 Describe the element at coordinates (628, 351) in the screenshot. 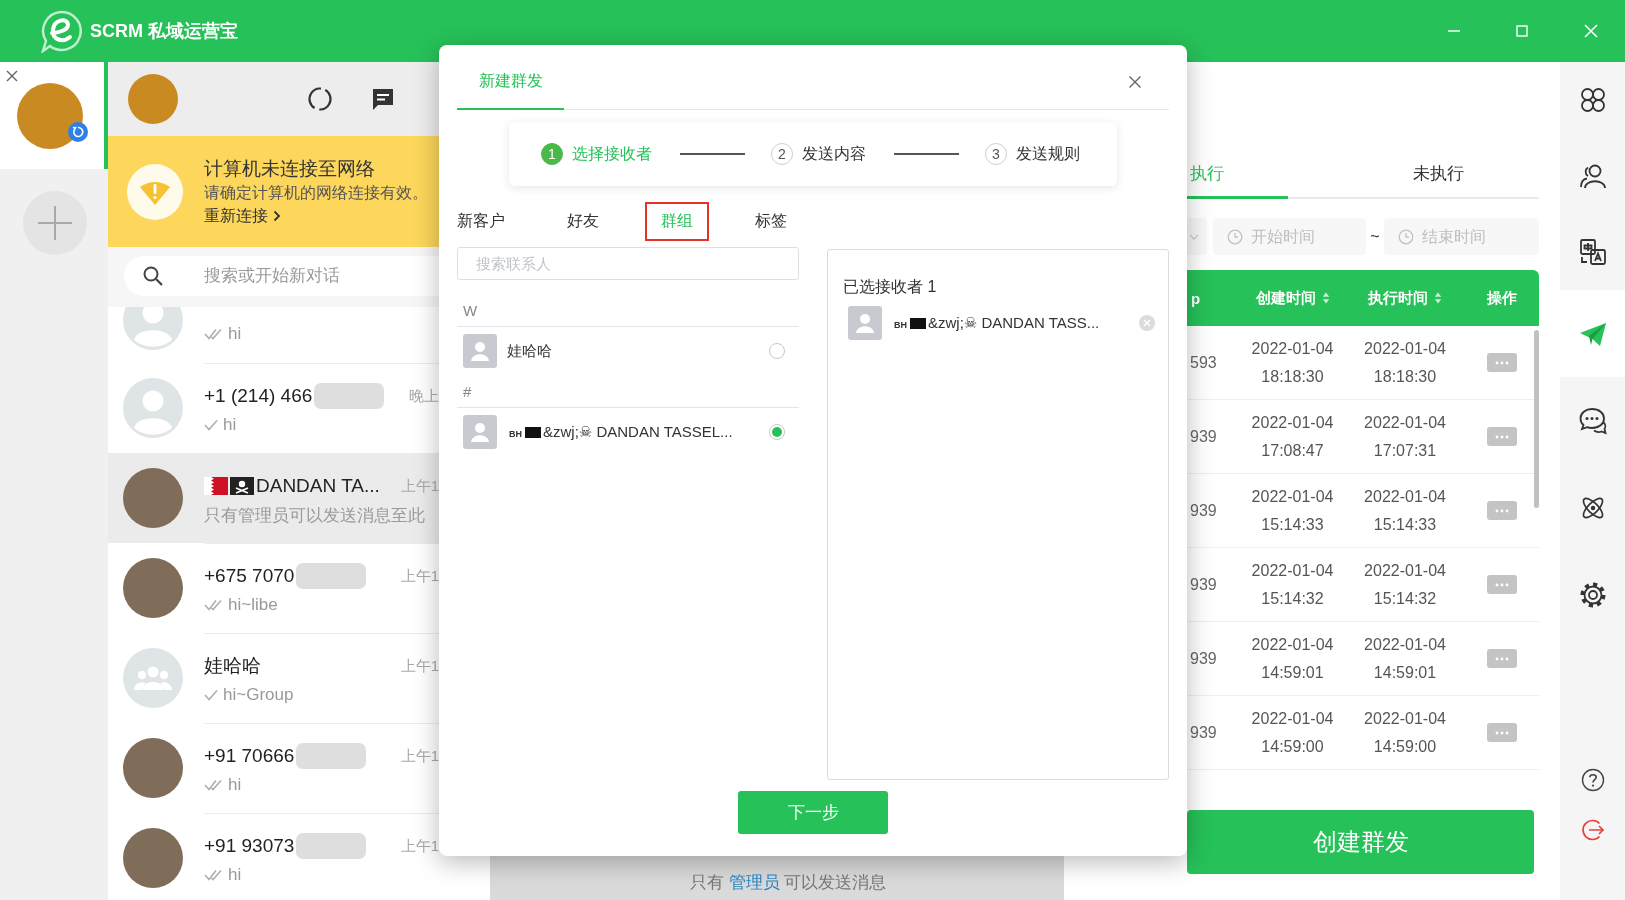

I see `contact-row: 娃哈哈` at that location.